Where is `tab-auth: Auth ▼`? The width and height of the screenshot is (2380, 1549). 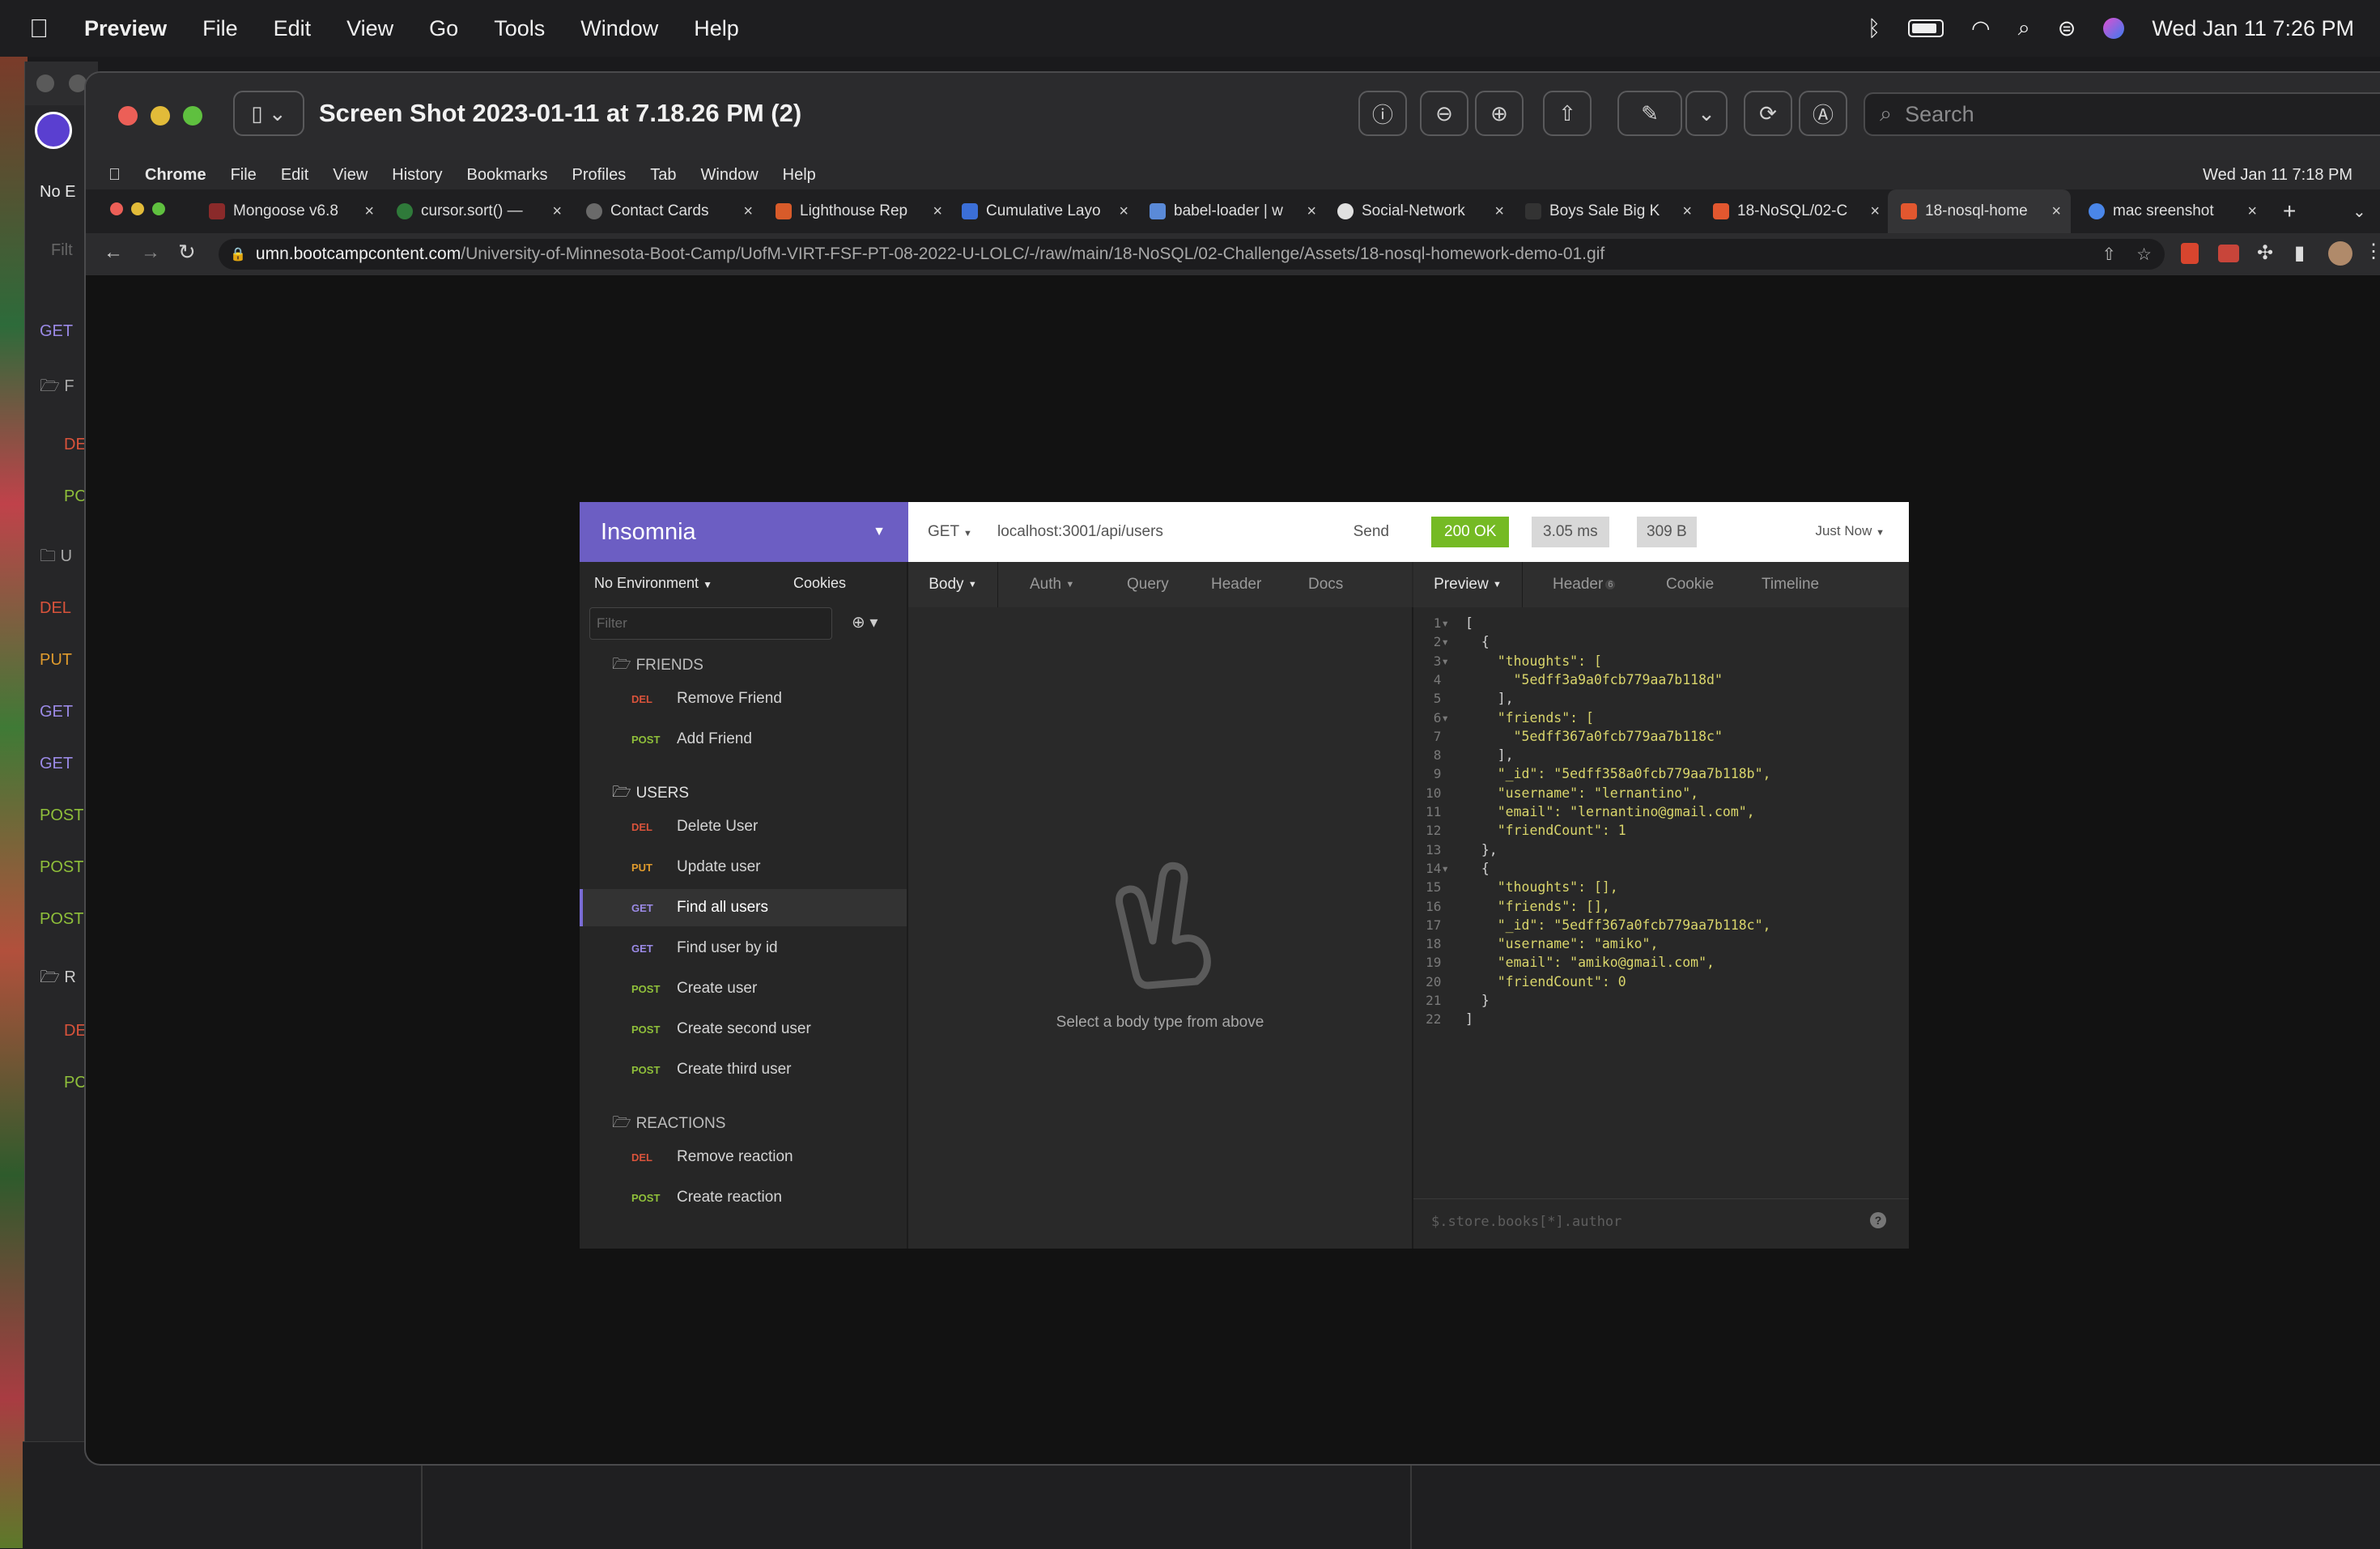 tab-auth: Auth ▼ is located at coordinates (1052, 584).